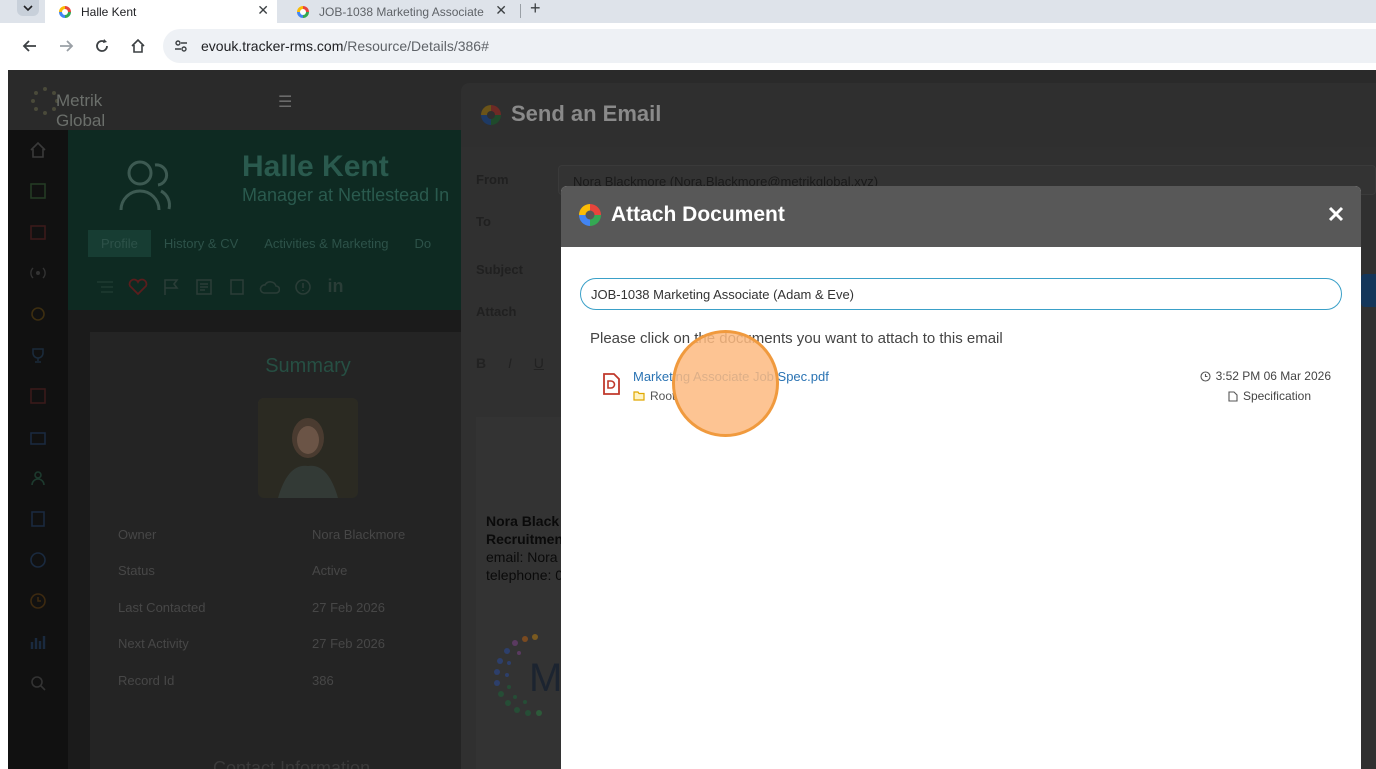 This screenshot has height=769, width=1376. What do you see at coordinates (326, 243) in the screenshot?
I see `tab-activities-marketing: Activities & Marketing` at bounding box center [326, 243].